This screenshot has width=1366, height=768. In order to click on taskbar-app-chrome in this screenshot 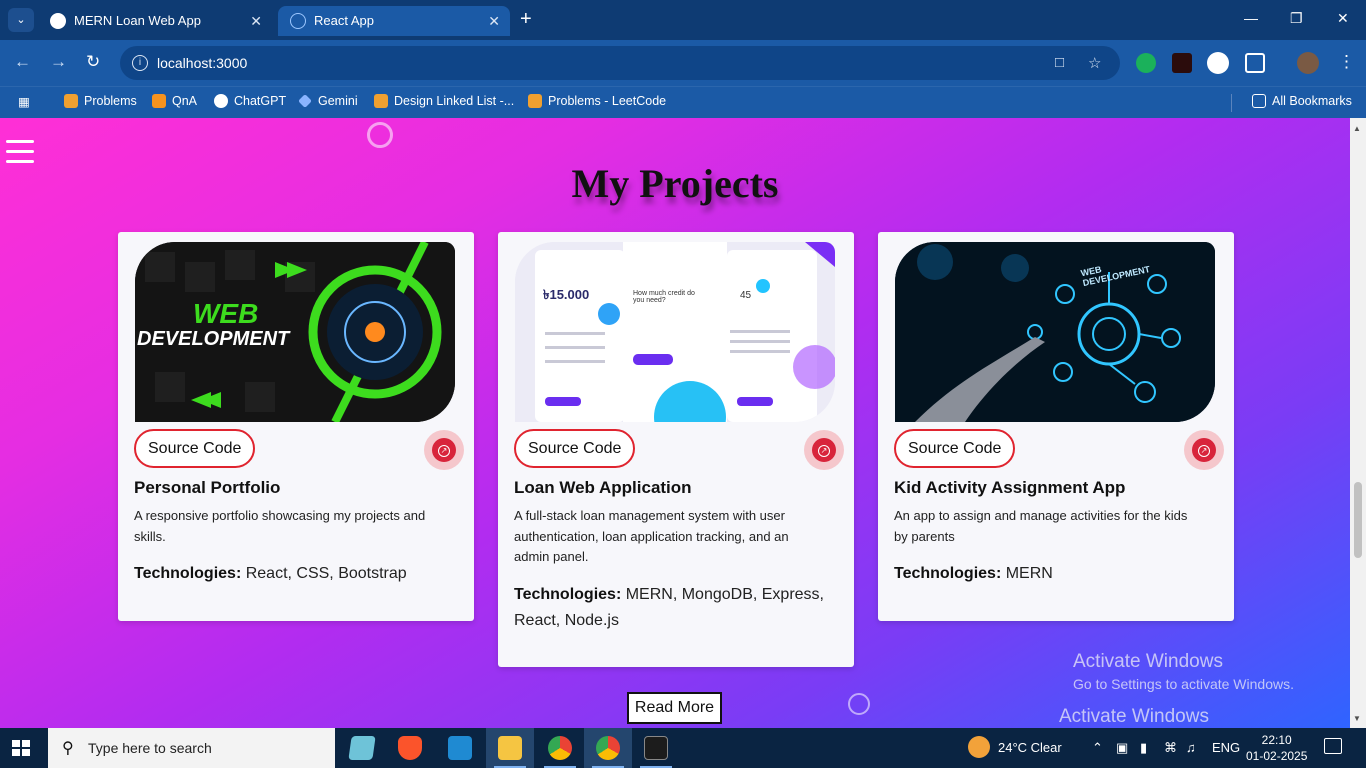, I will do `click(560, 748)`.